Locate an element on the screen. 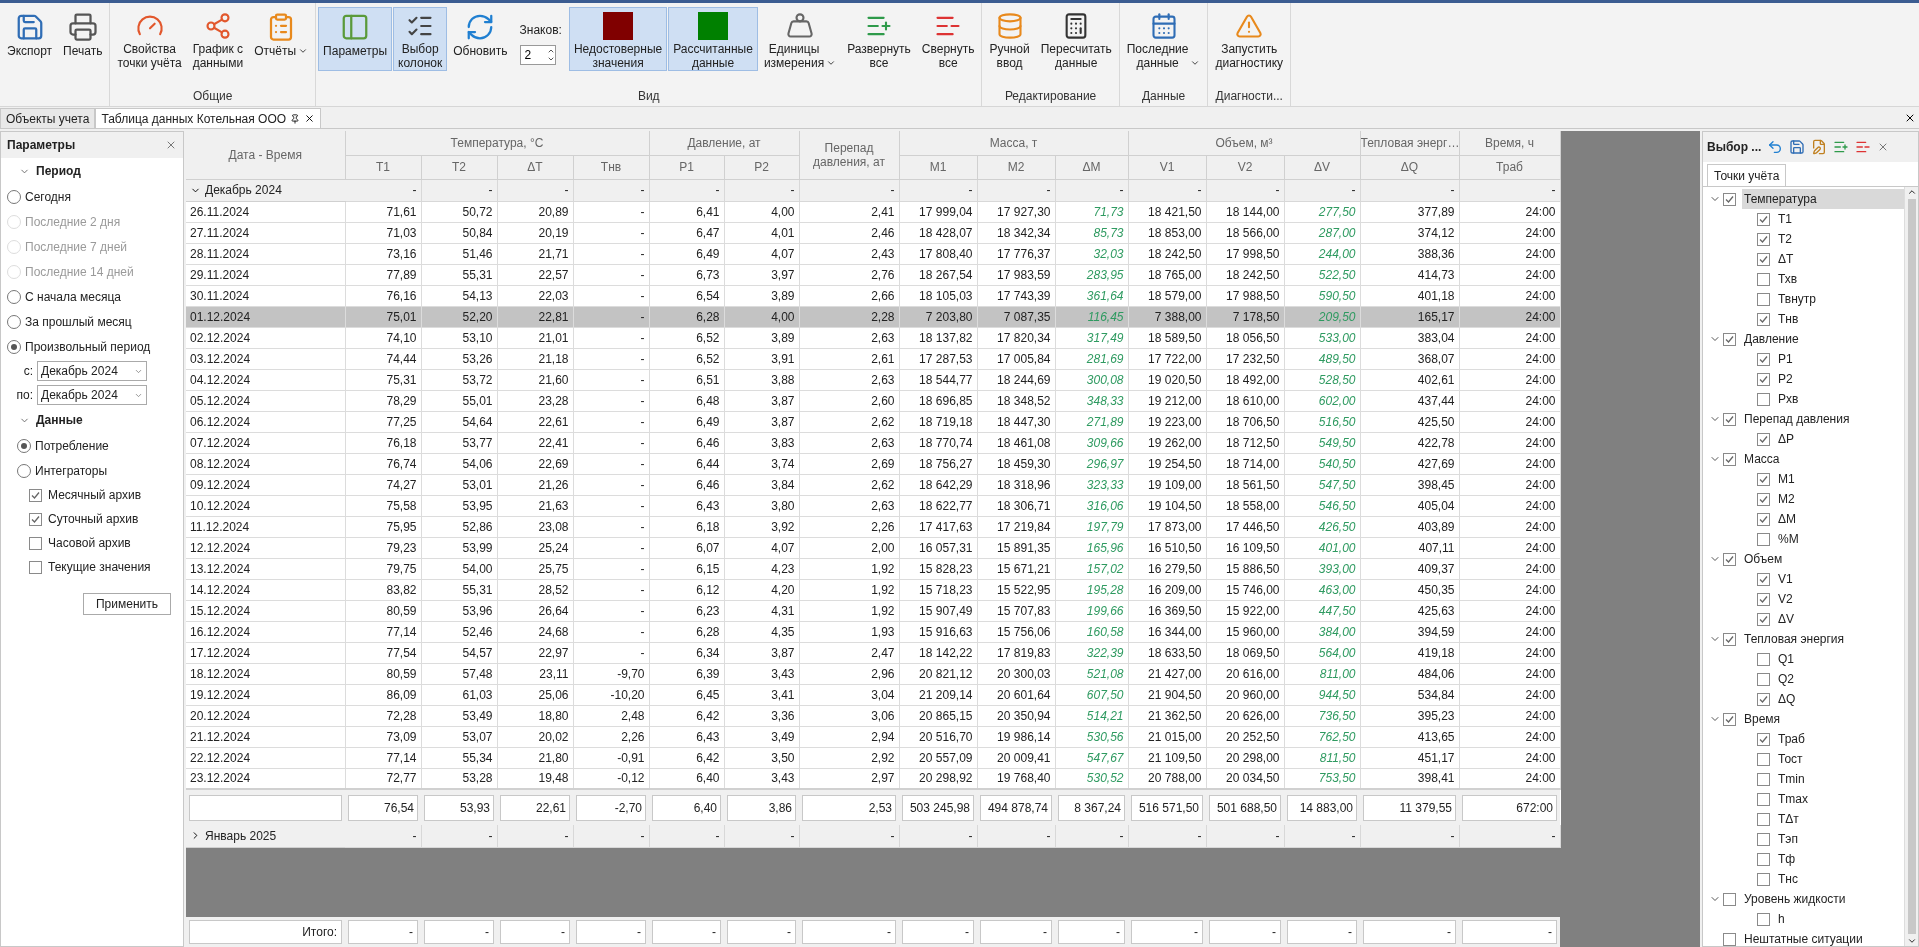 Image resolution: width=1919 pixels, height=947 pixels. table-row: 14.12.2024 83,82 55,31 28,52 - 6,12 4,20 1,92 15 718,23 15 522,95 195,28 16 209,00 15 746,00 463,00 450,35 24:00 is located at coordinates (873, 589).